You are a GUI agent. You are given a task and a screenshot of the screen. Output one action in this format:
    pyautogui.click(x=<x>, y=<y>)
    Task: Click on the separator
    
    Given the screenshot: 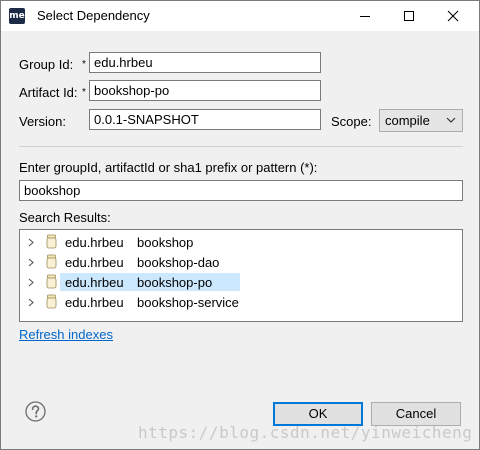 What is the action you would take?
    pyautogui.click(x=241, y=146)
    